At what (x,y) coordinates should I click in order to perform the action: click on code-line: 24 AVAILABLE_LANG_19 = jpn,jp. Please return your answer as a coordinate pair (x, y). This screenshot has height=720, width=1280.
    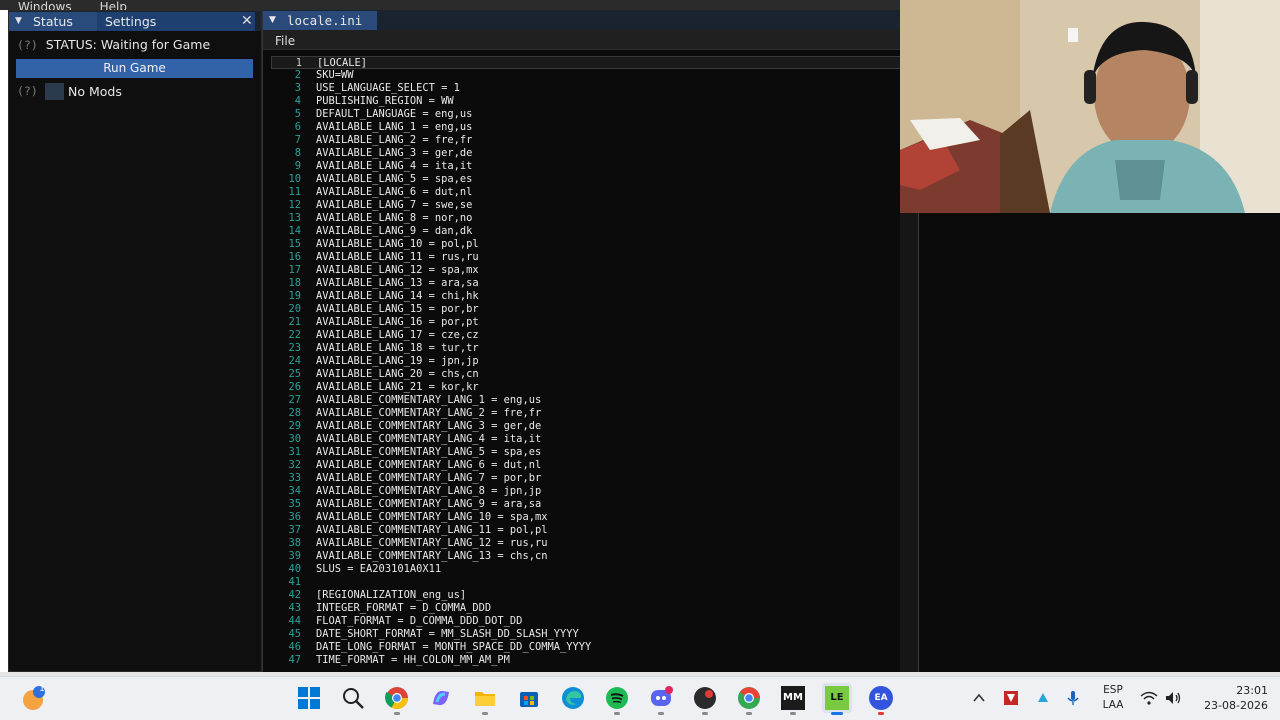
    Looking at the image, I should click on (586, 361).